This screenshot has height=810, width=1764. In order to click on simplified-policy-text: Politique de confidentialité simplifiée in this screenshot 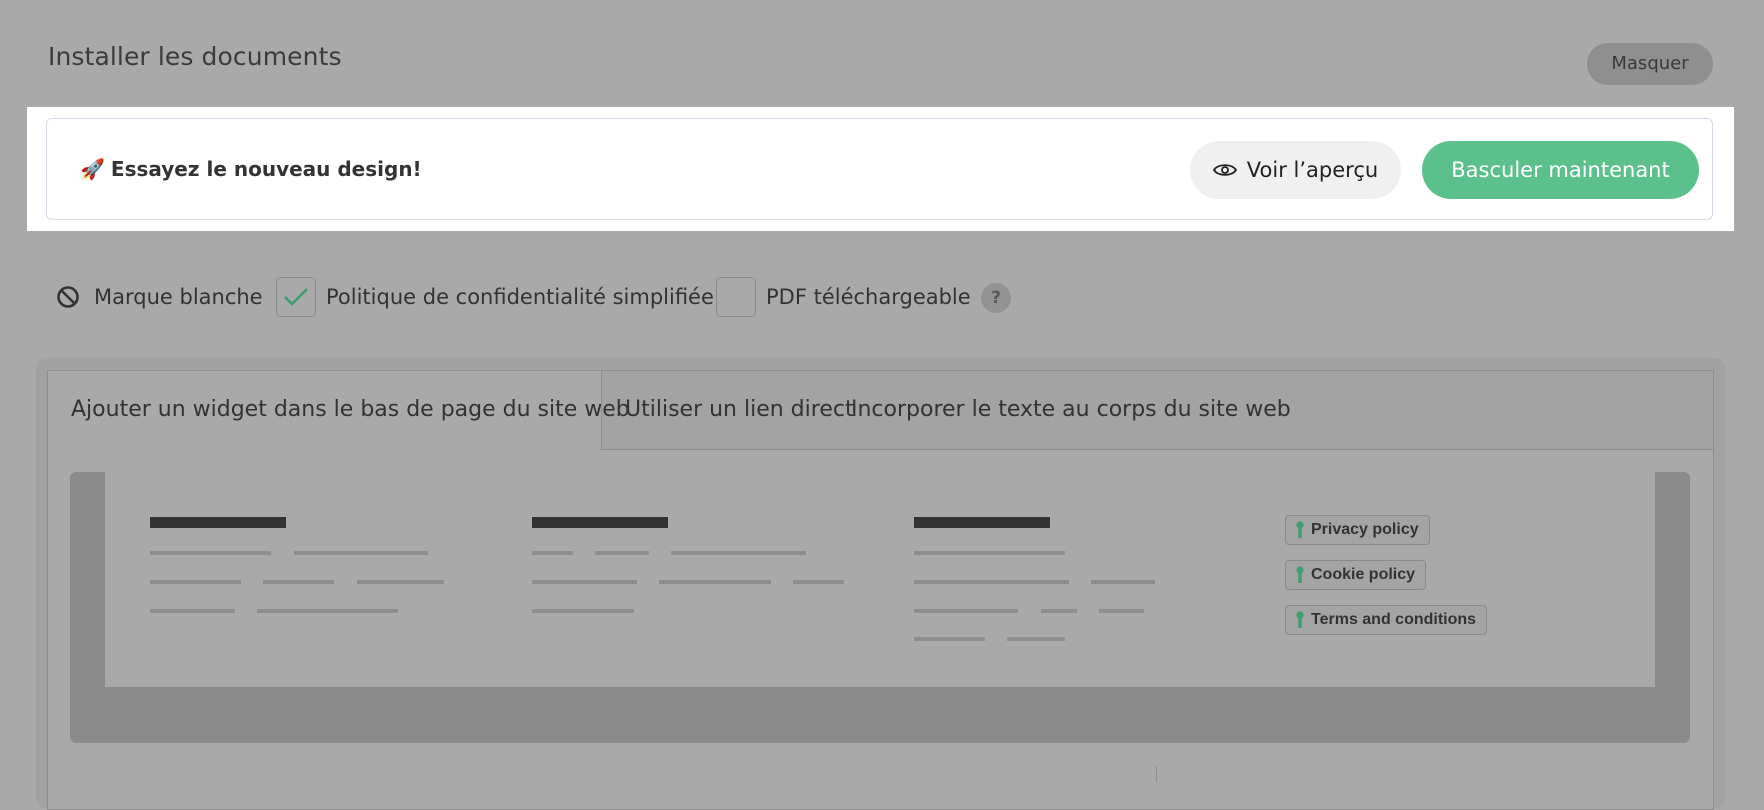, I will do `click(520, 297)`.